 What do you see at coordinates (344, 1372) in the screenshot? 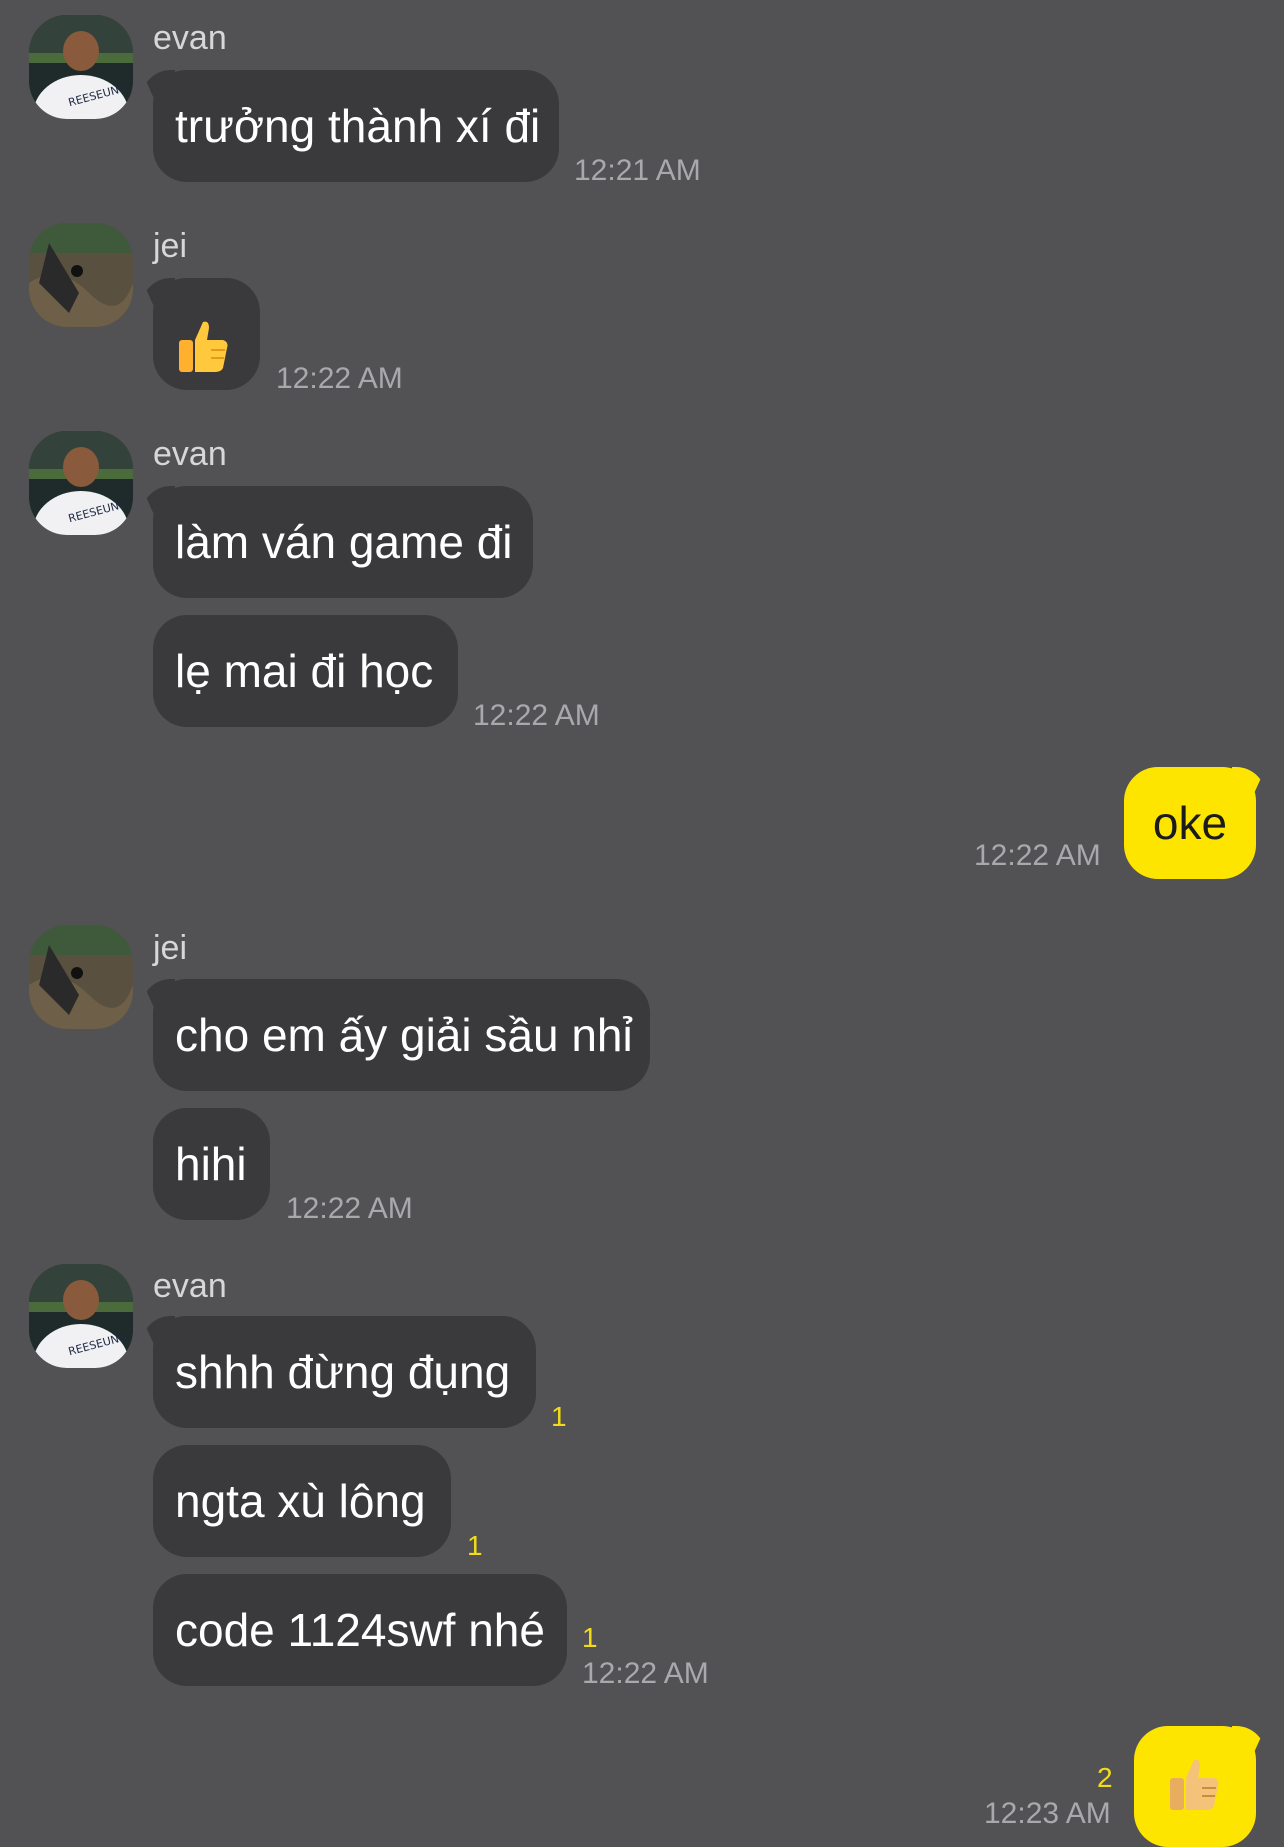
I see `message-bubble: shhh đừng đụng` at bounding box center [344, 1372].